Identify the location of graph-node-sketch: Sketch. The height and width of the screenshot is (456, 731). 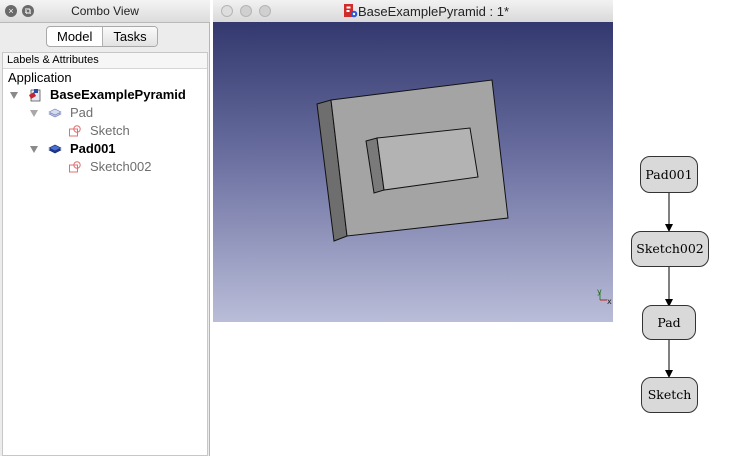
(669, 395).